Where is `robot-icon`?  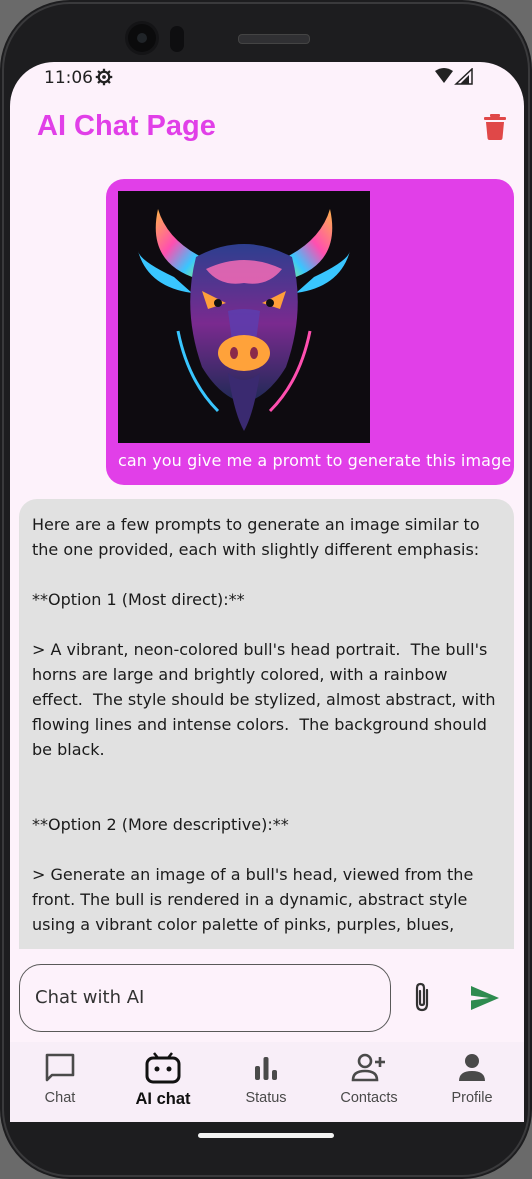 robot-icon is located at coordinates (163, 1068).